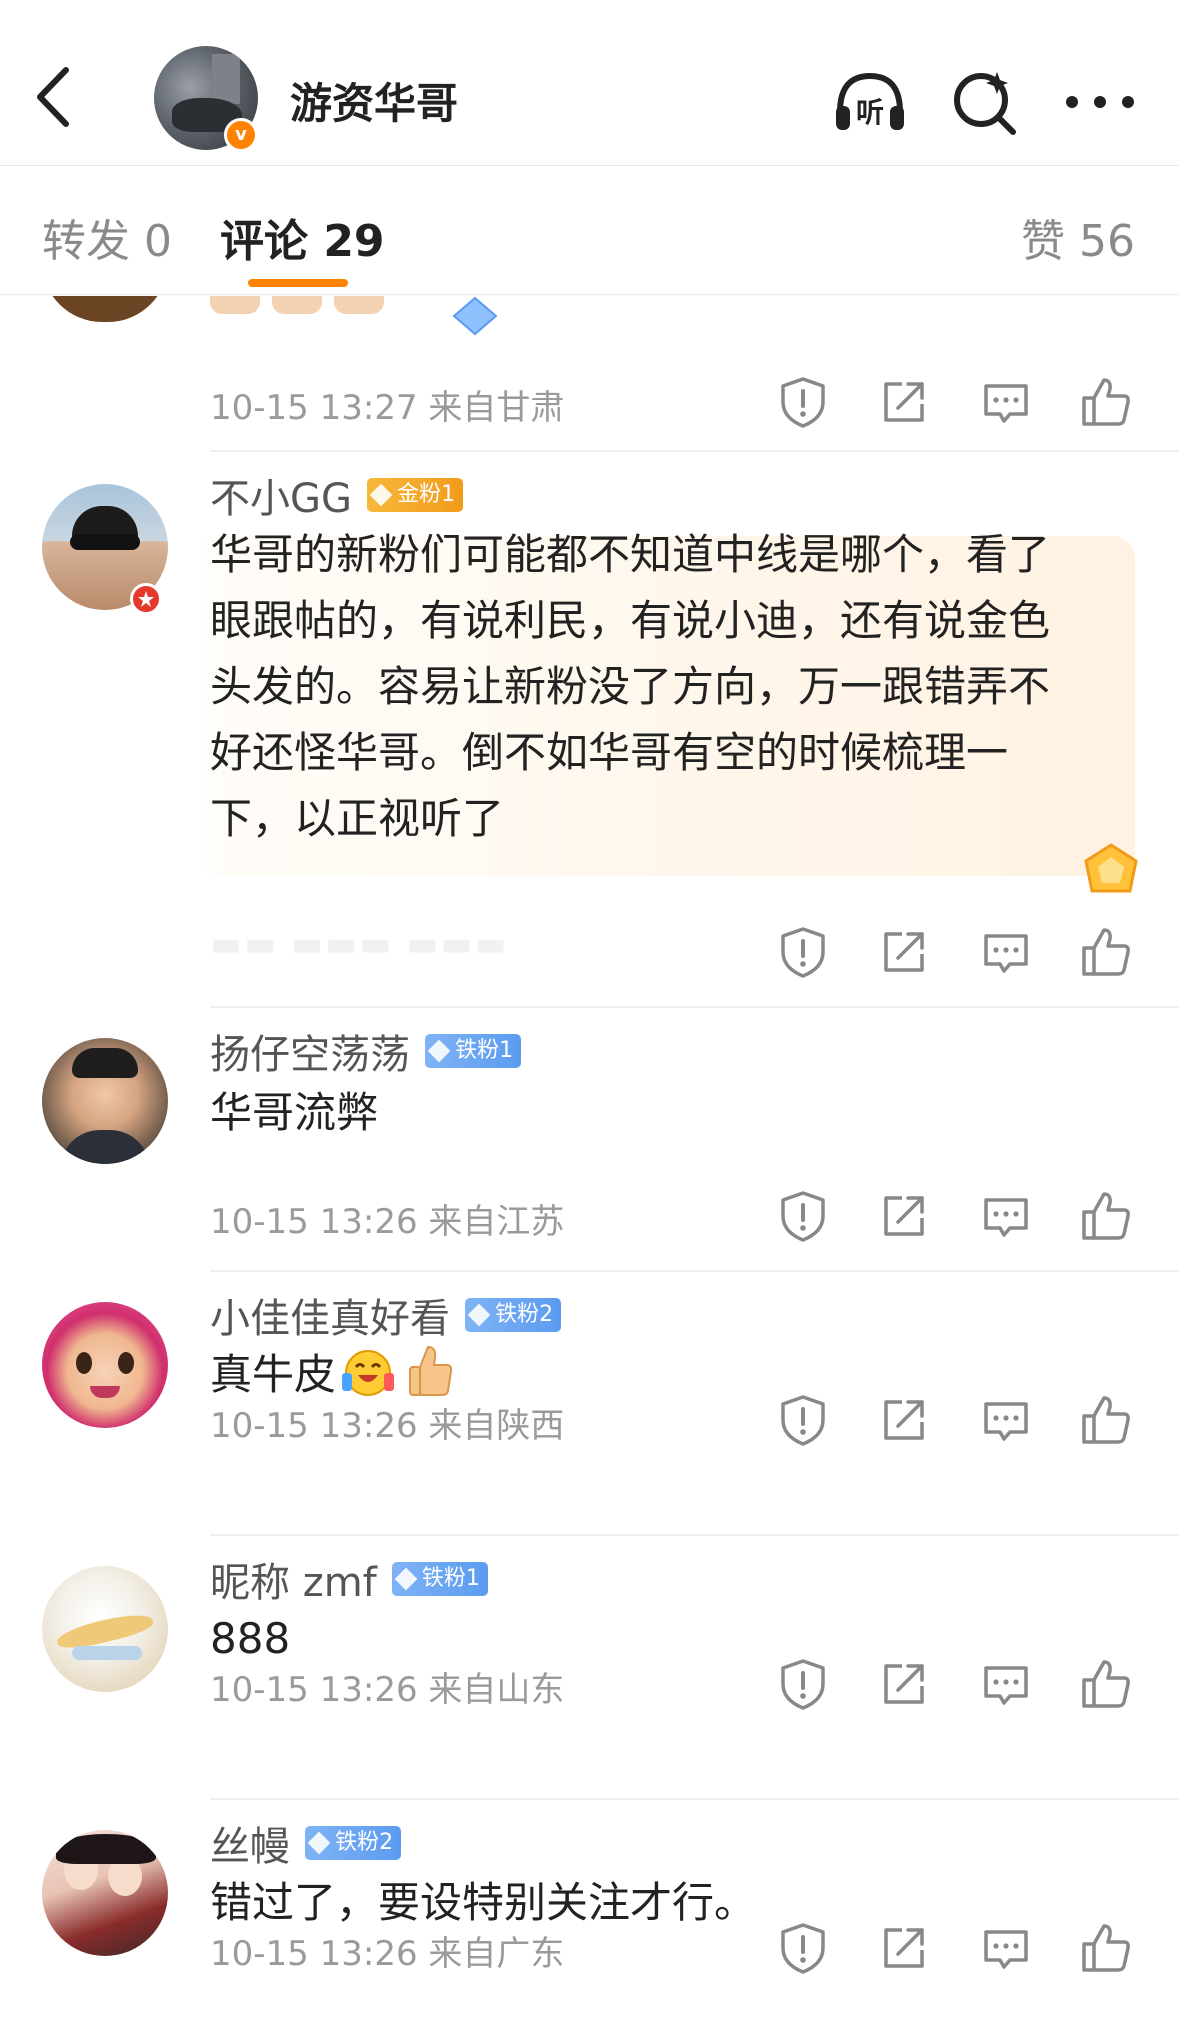 This screenshot has height=2040, width=1179. I want to click on comment-time-location: 10-15 13:27 来自甘肃, so click(387, 408).